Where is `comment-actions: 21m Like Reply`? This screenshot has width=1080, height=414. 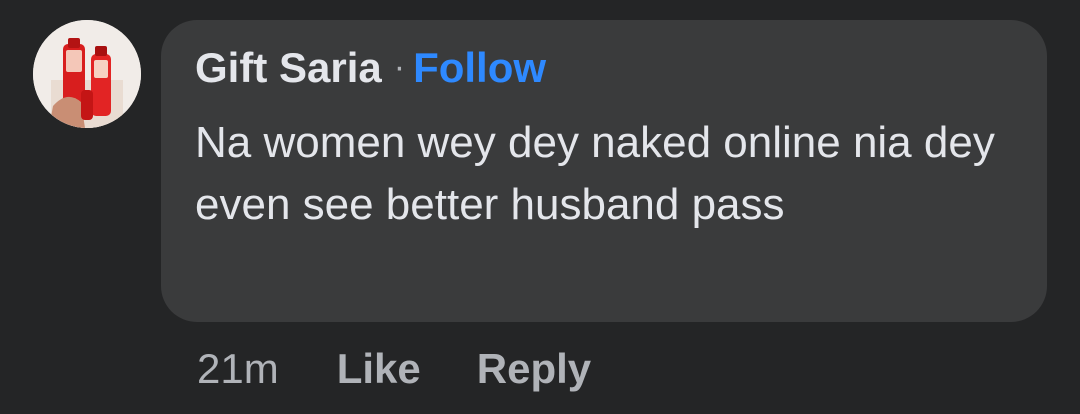 comment-actions: 21m Like Reply is located at coordinates (422, 369).